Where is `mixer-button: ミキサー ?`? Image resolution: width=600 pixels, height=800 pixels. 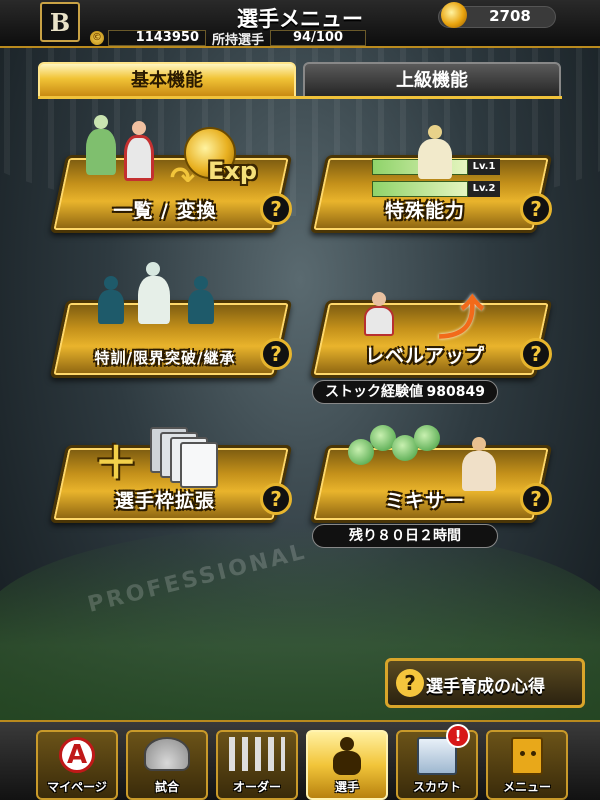
mixer-button: ミキサー ? is located at coordinates (431, 474).